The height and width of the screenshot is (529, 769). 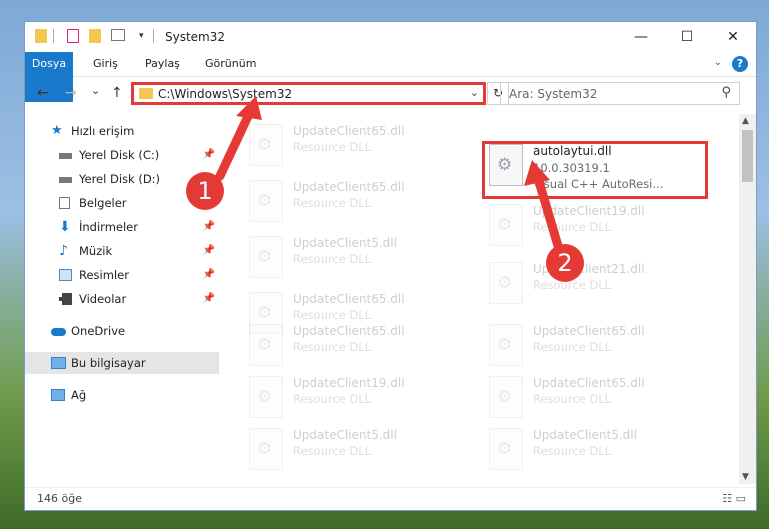 I want to click on arrow-2-head, so click(x=537, y=173).